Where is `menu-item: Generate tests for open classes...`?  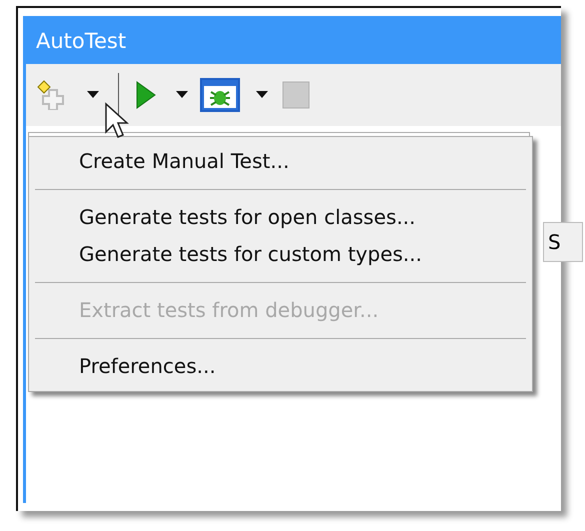 menu-item: Generate tests for open classes... is located at coordinates (280, 217).